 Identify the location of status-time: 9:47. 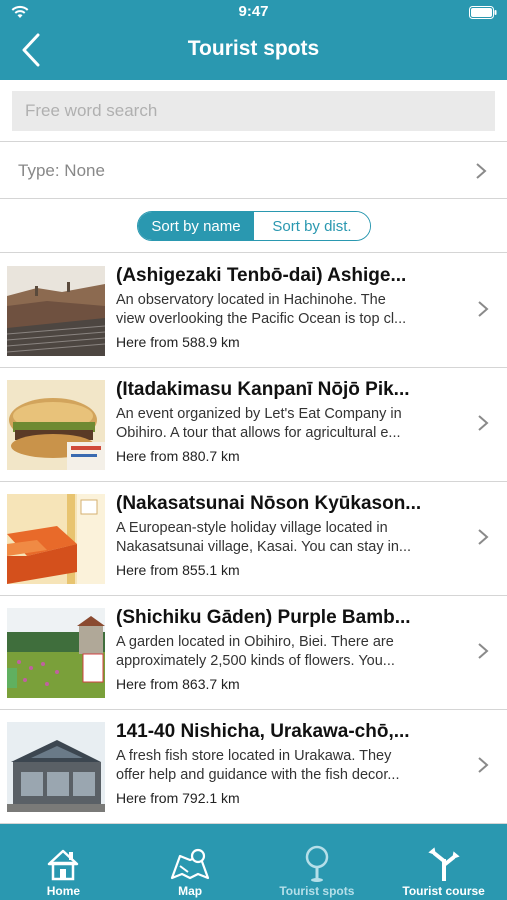
(253, 11).